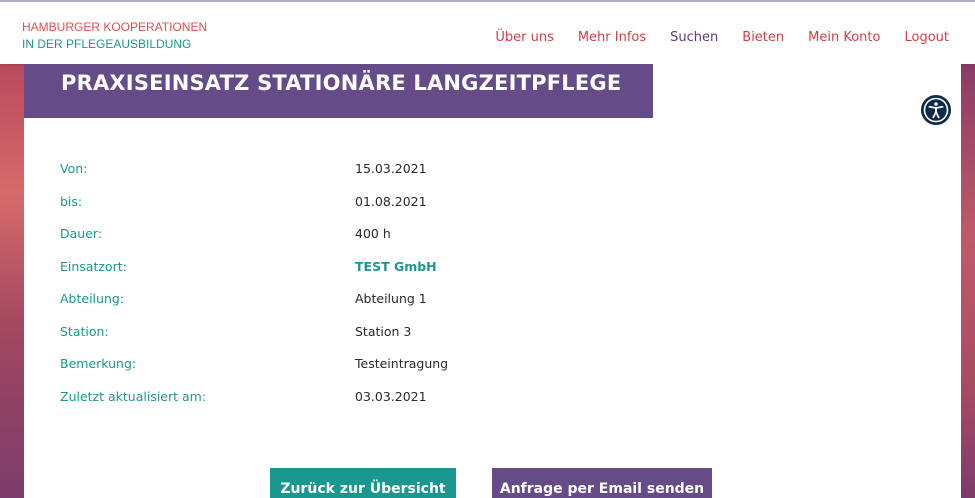 This screenshot has height=498, width=975. I want to click on detail-value: 03.03.2021, so click(391, 396).